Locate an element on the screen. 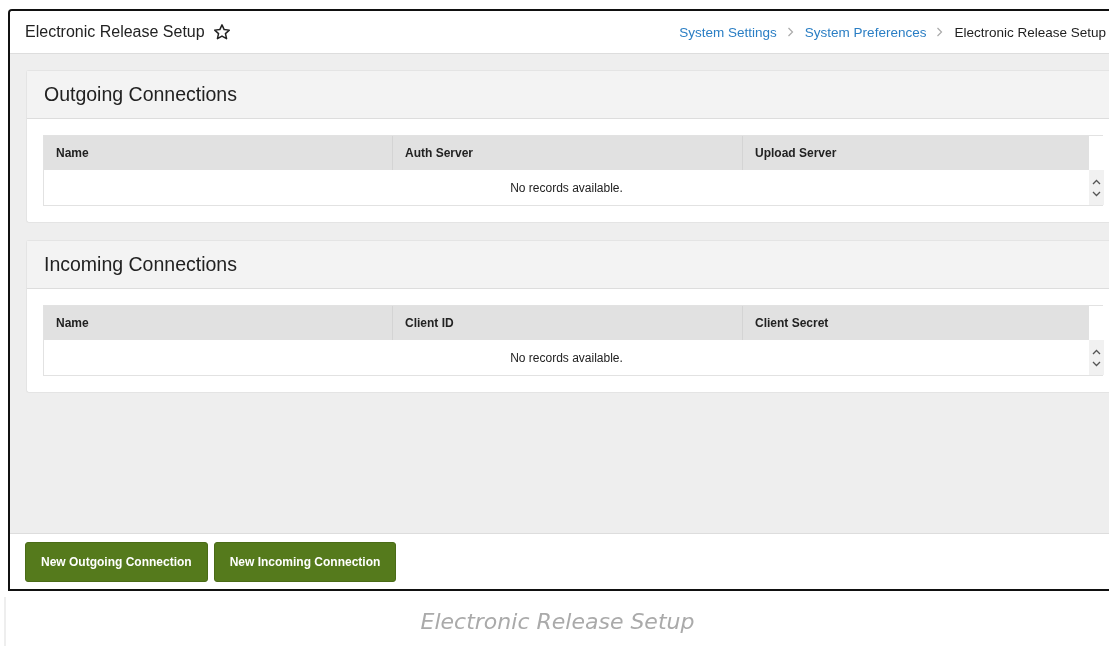 The width and height of the screenshot is (1109, 646). action-button: New Outgoing Connection is located at coordinates (116, 562).